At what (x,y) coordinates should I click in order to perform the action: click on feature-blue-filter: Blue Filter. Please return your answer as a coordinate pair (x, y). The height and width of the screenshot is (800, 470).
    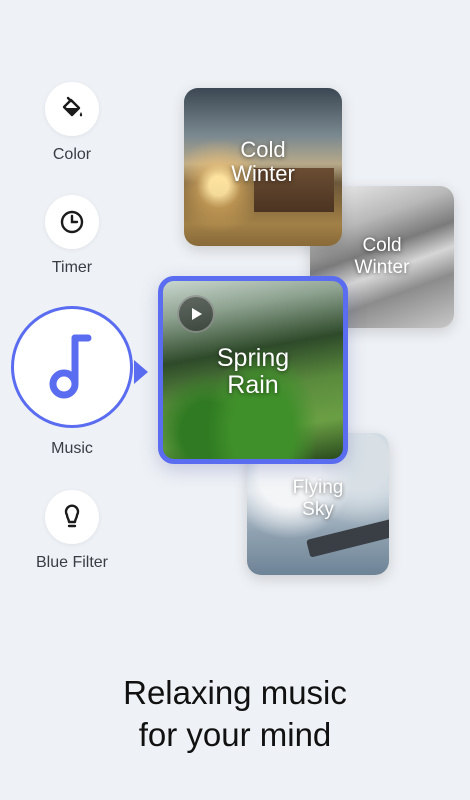
    Looking at the image, I should click on (72, 531).